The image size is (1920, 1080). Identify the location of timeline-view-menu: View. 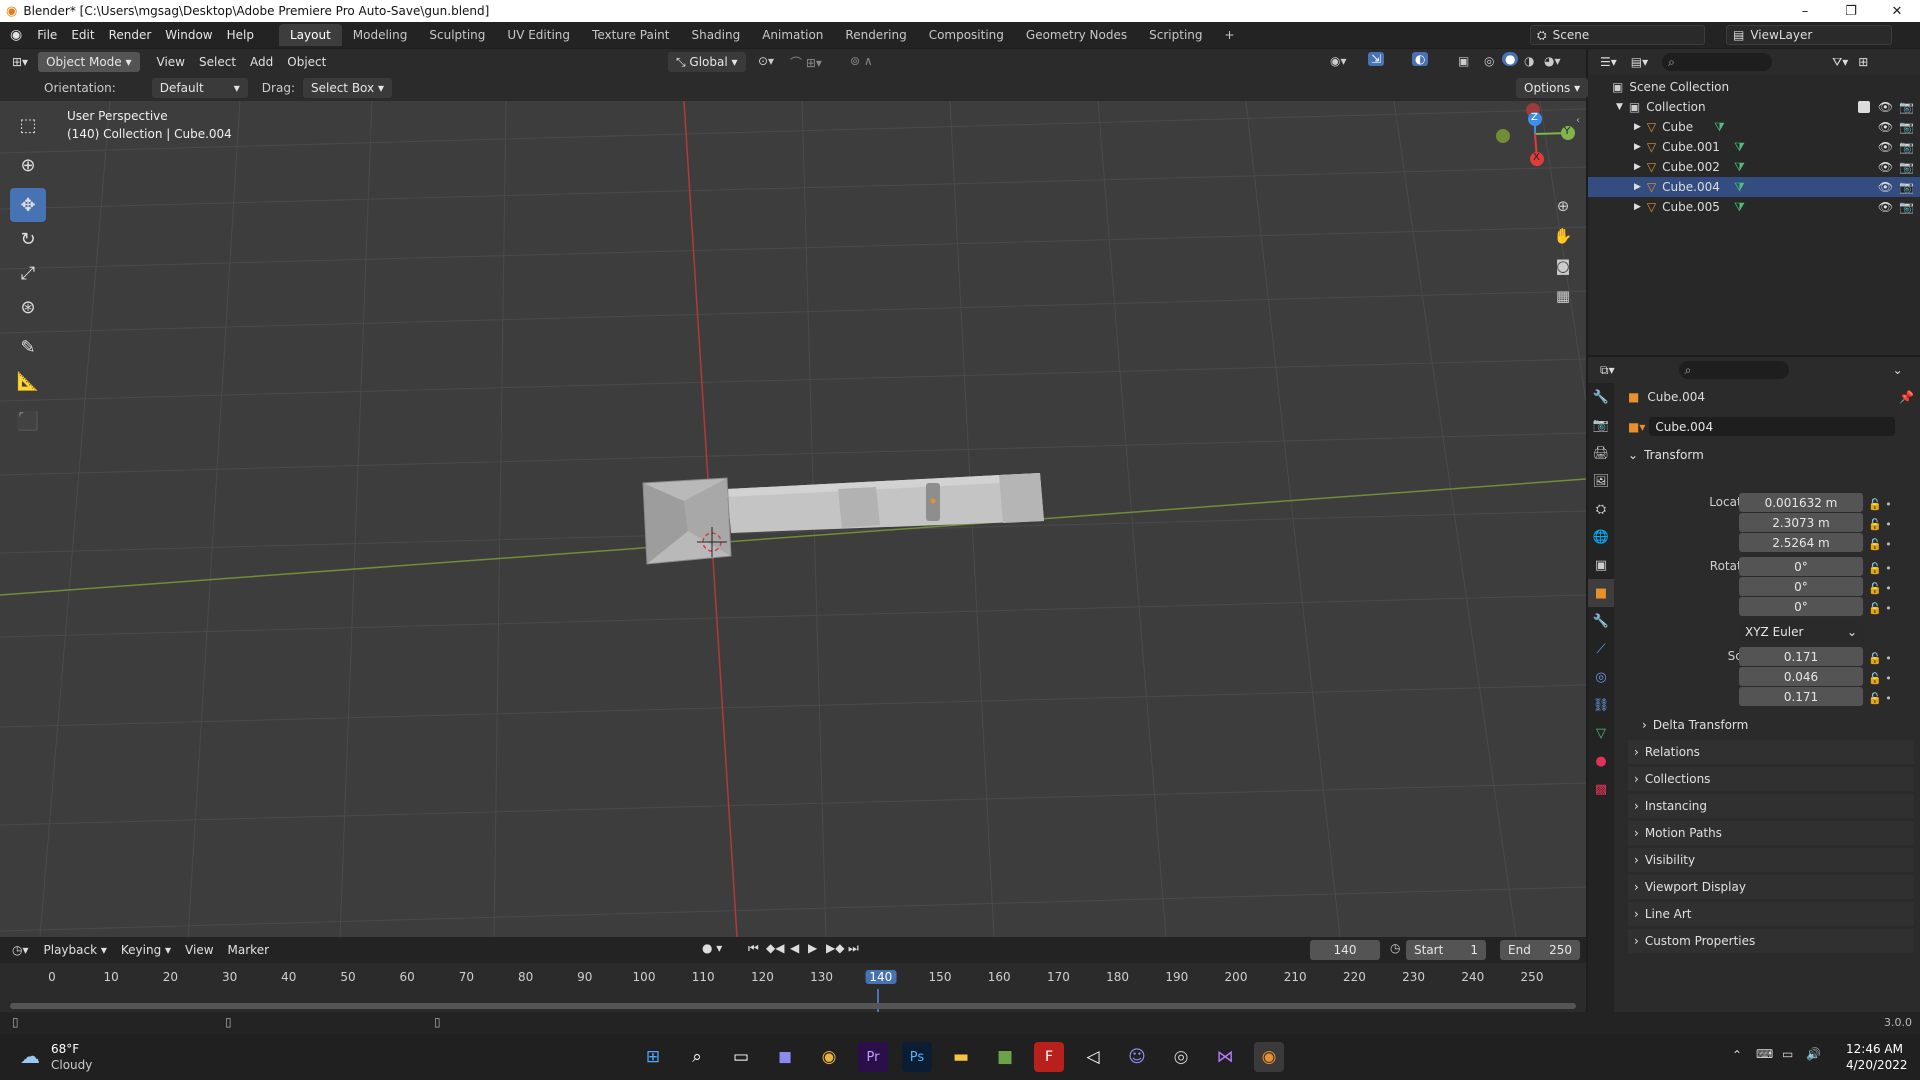
(199, 950).